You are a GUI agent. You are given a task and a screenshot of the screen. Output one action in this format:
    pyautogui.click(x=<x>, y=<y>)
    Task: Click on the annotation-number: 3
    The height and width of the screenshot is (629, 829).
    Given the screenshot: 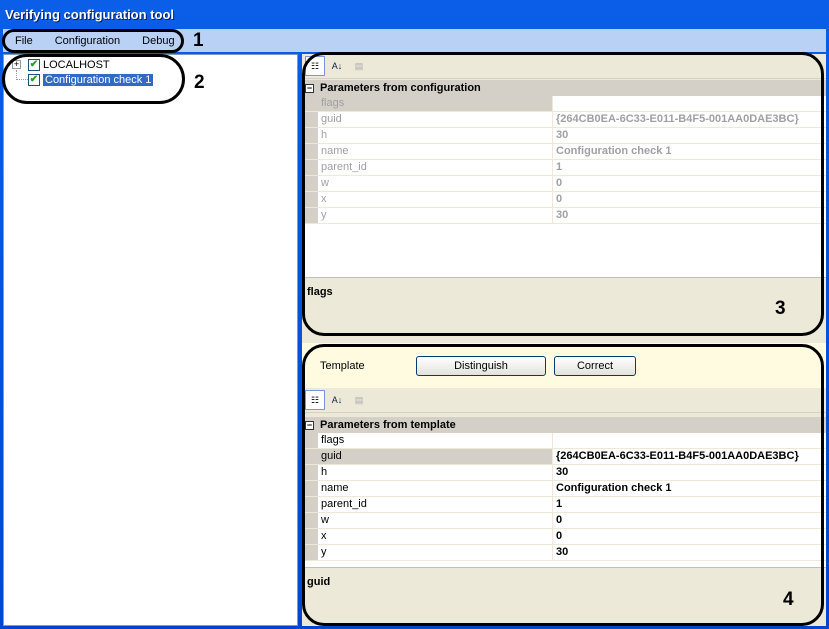 What is the action you would take?
    pyautogui.click(x=780, y=308)
    